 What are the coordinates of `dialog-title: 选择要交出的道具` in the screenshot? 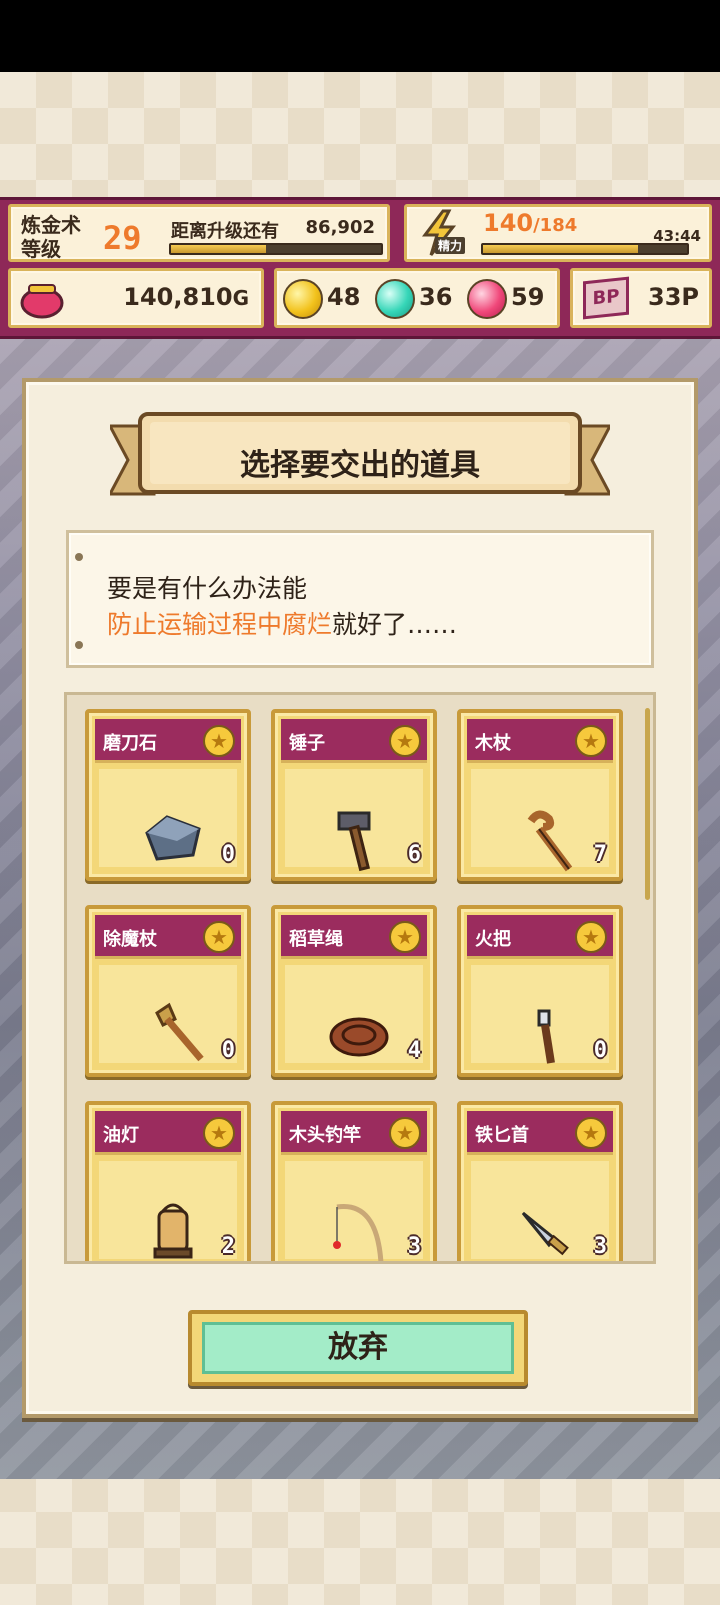 It's located at (360, 465).